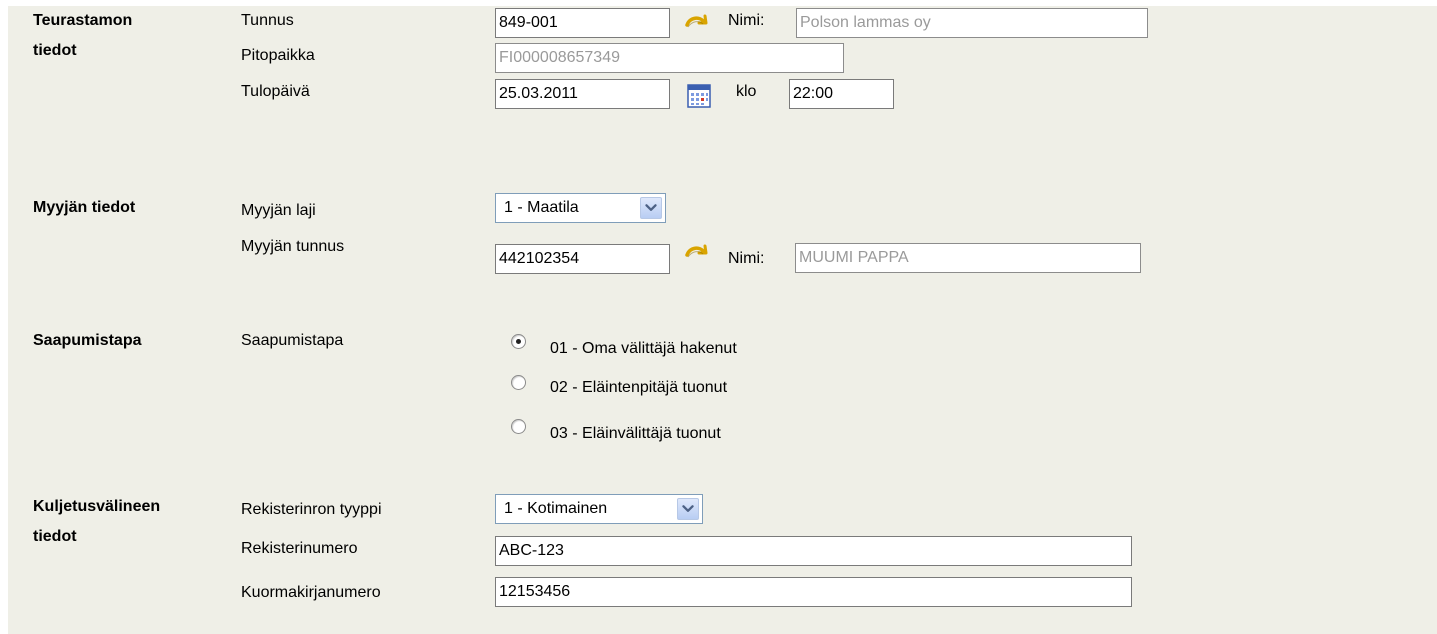  What do you see at coordinates (82, 36) in the screenshot?
I see `section-title-teurastamo: Teurastamon tiedot` at bounding box center [82, 36].